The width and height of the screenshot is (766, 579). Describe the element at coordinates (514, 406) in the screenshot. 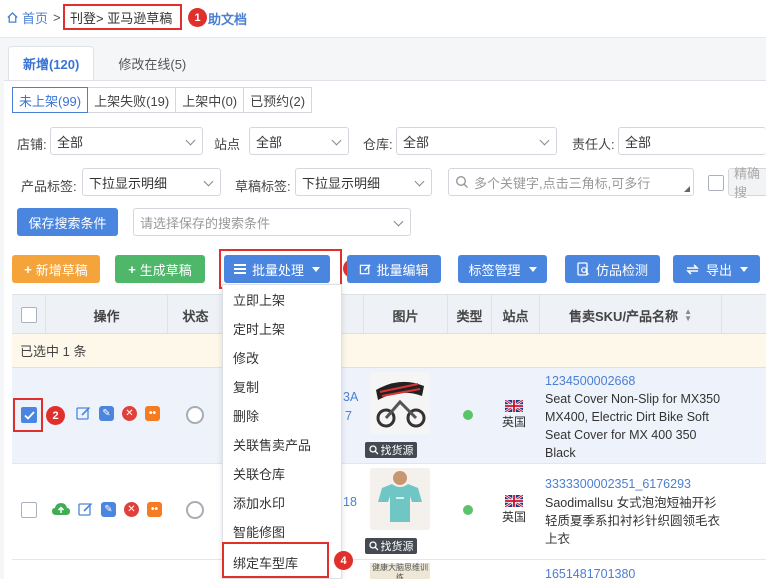

I see `uk-flag-icon` at that location.